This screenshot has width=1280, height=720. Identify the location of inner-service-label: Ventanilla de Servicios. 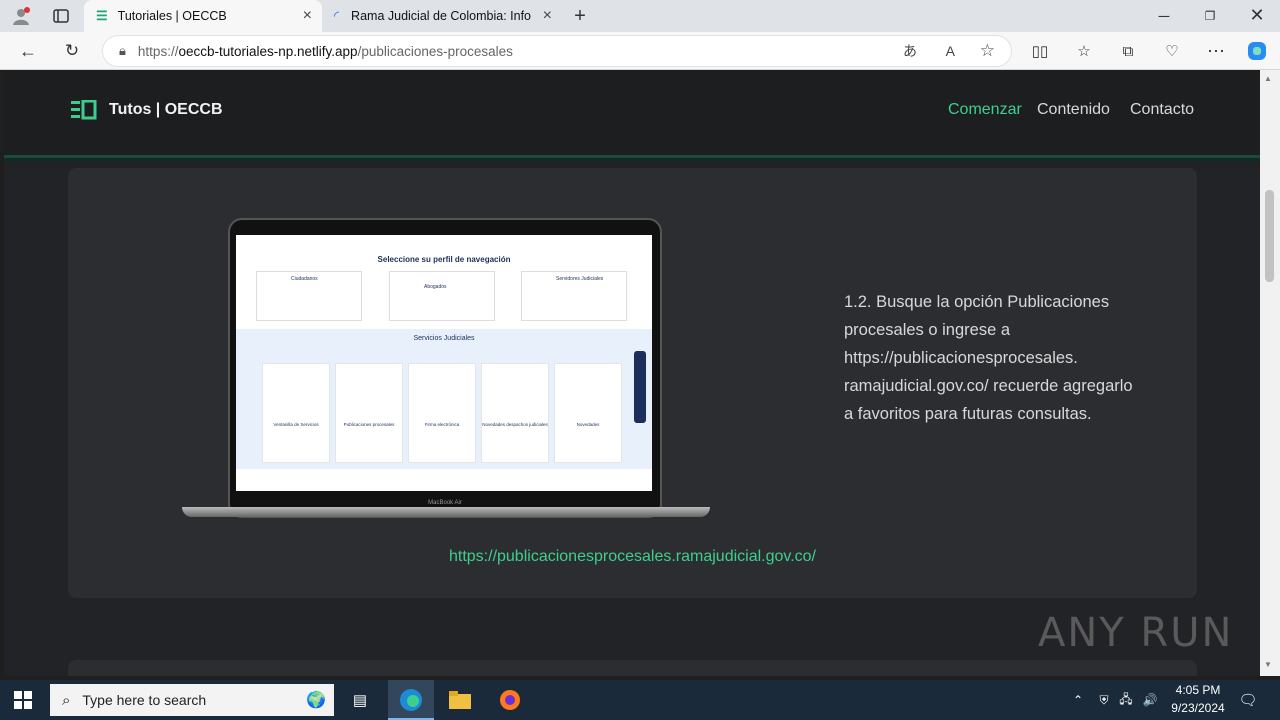
(296, 424).